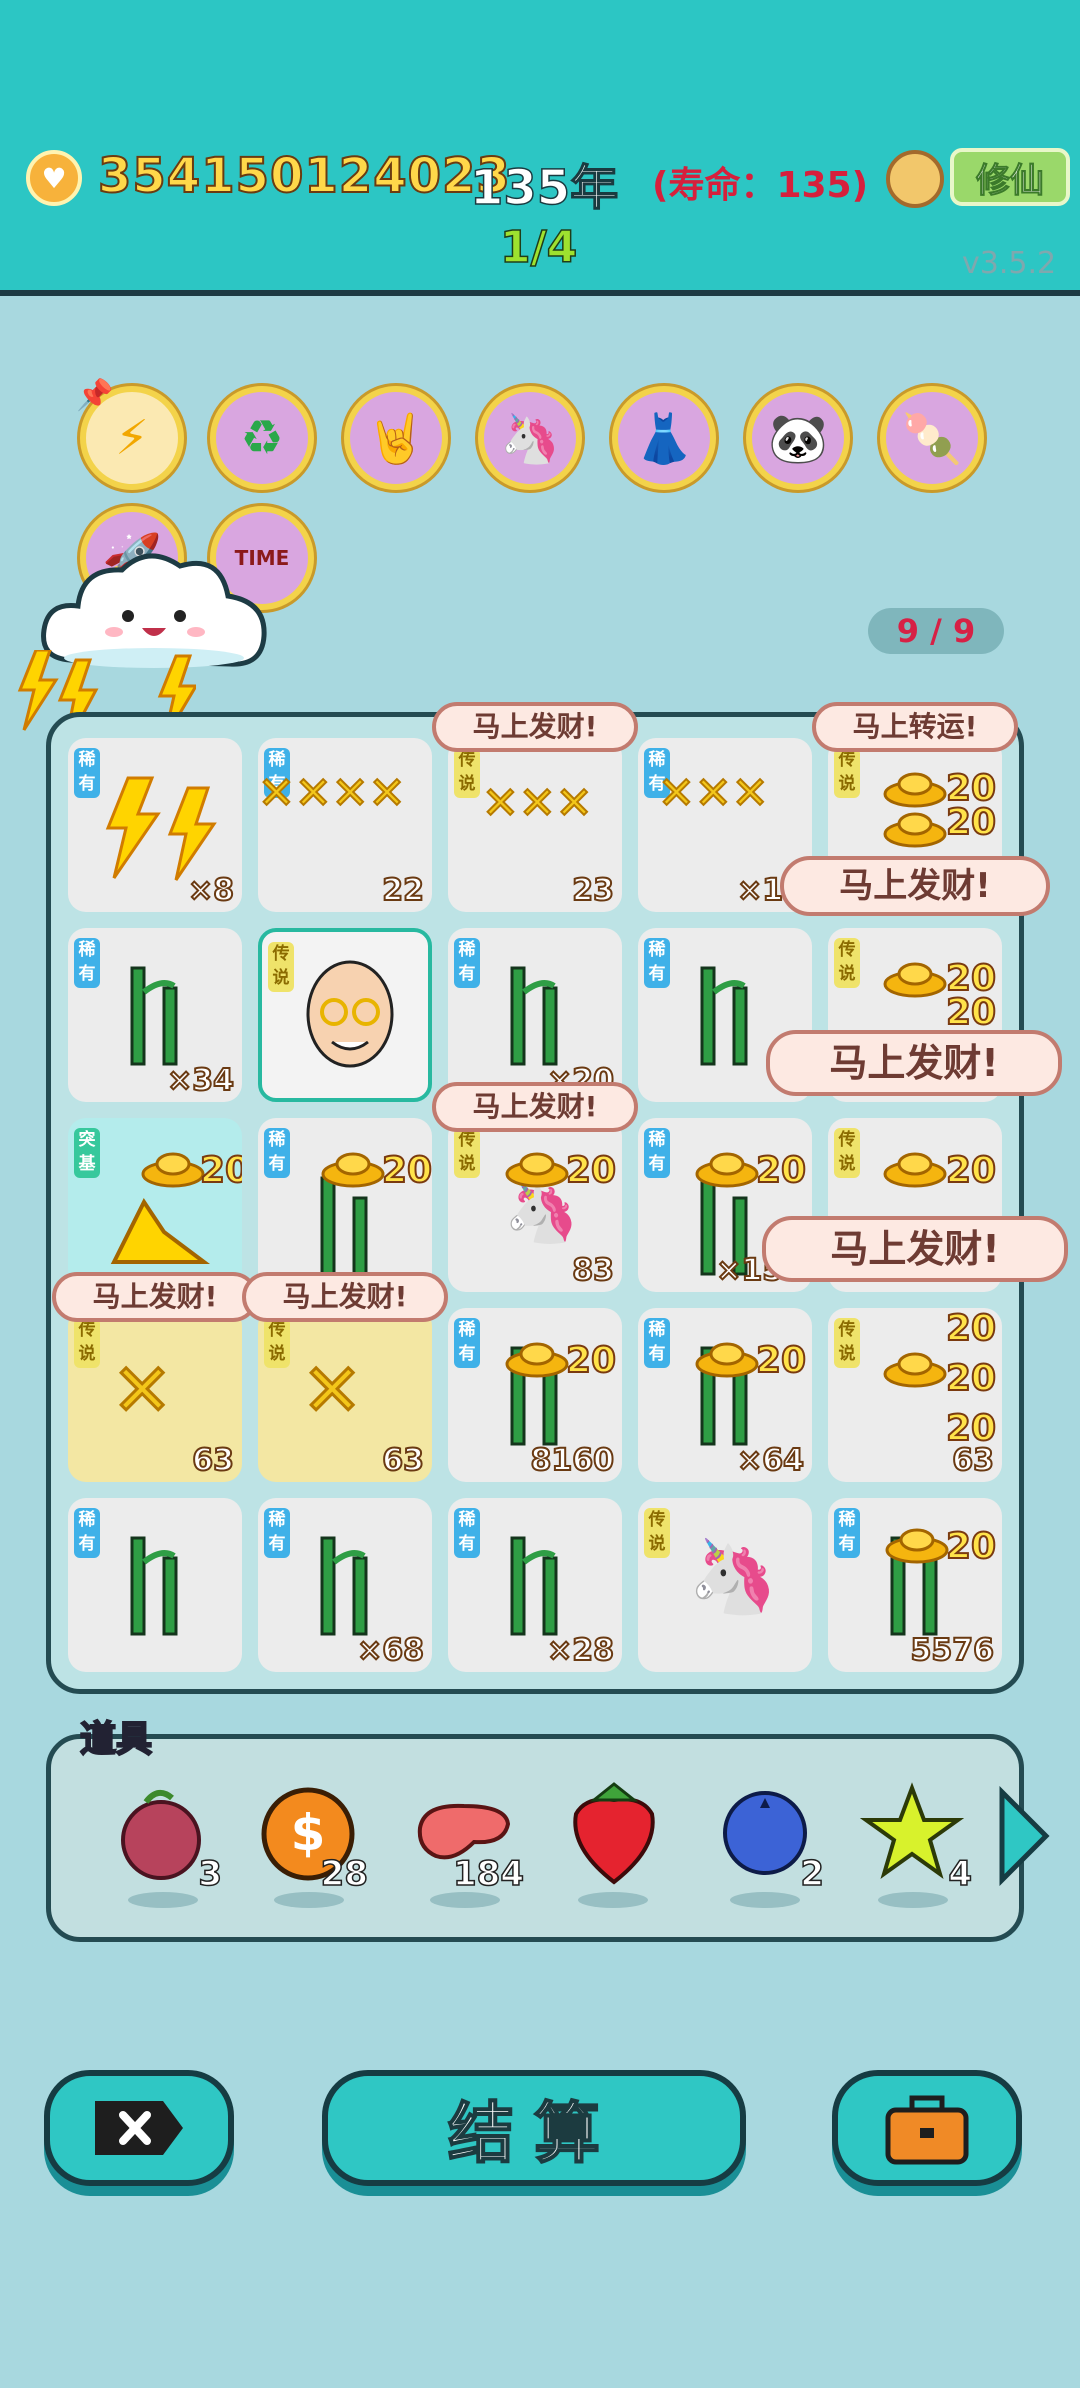  Describe the element at coordinates (332, 793) in the screenshot. I see `cross-effect-icon: ✕✕✕✕` at that location.